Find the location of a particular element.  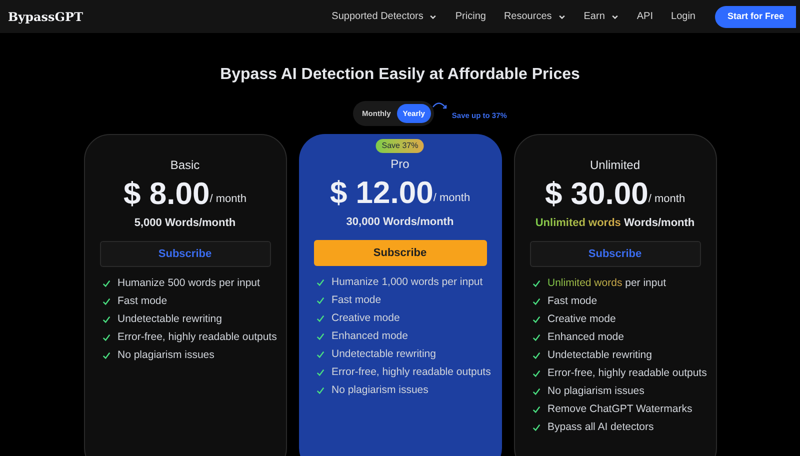

page-heading: Bypass AI Detection Easily at Affordable Prices is located at coordinates (400, 75).